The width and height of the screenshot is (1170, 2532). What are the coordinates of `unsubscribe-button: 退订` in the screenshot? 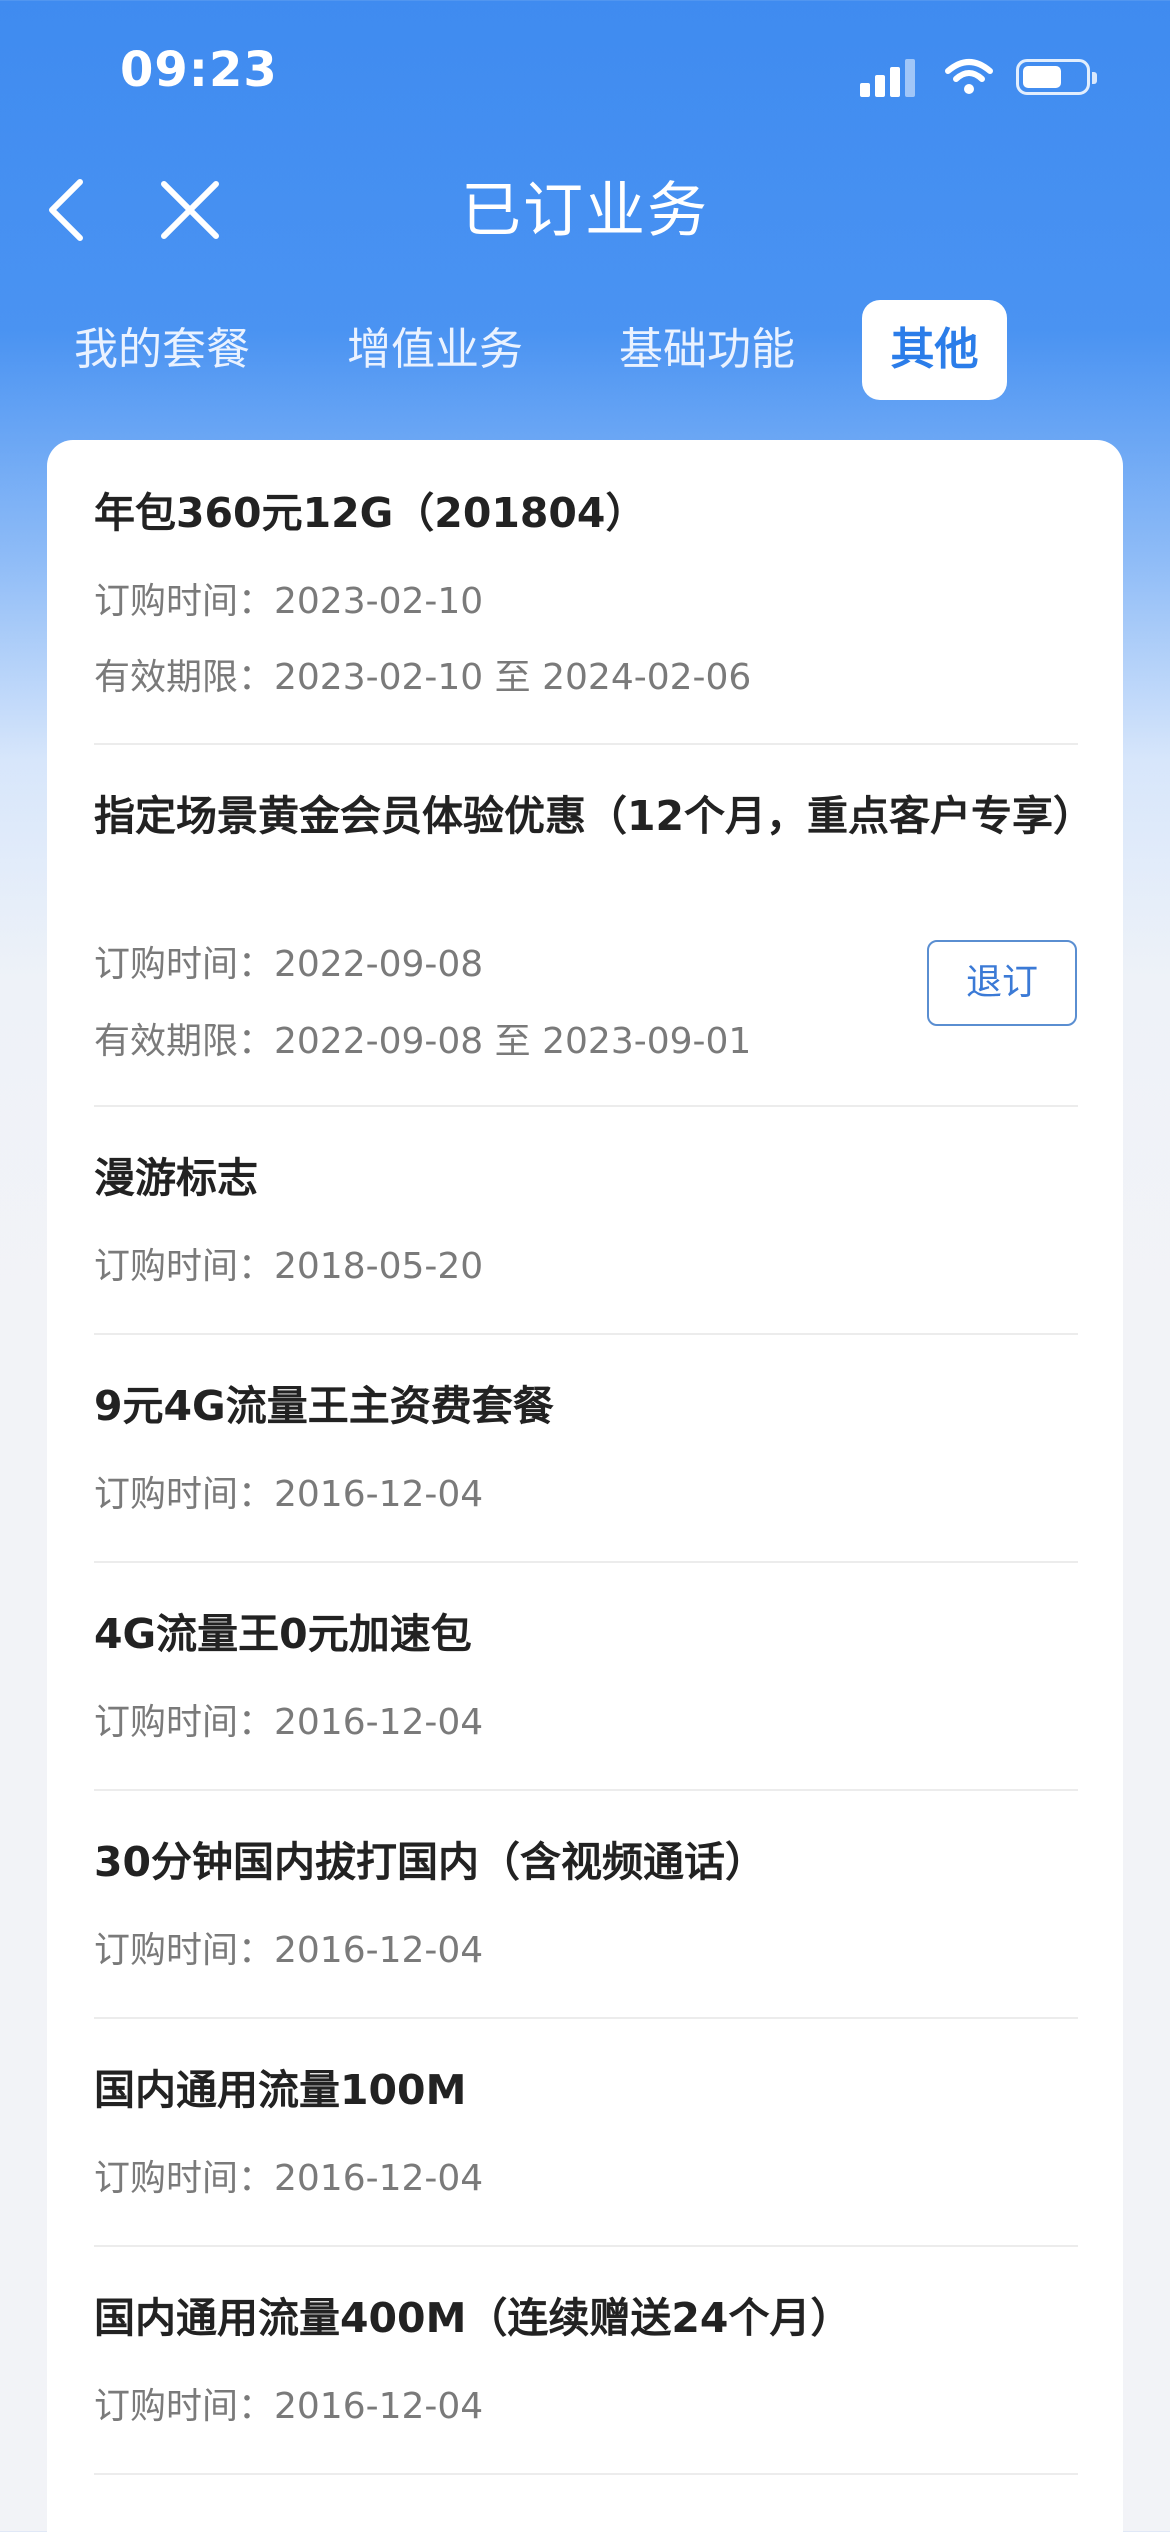 It's located at (1002, 983).